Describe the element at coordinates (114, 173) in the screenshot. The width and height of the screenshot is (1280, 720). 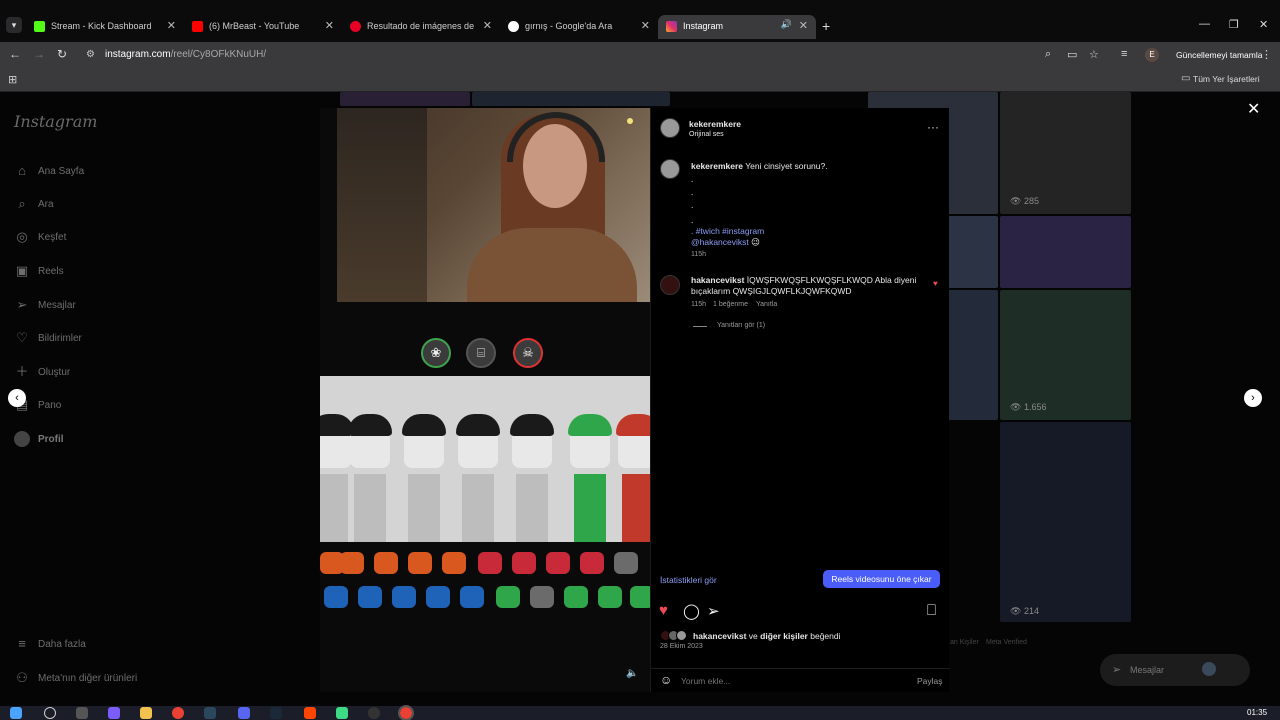
I see `sidebar-item-home: ⌂ Ana Sayfa` at that location.